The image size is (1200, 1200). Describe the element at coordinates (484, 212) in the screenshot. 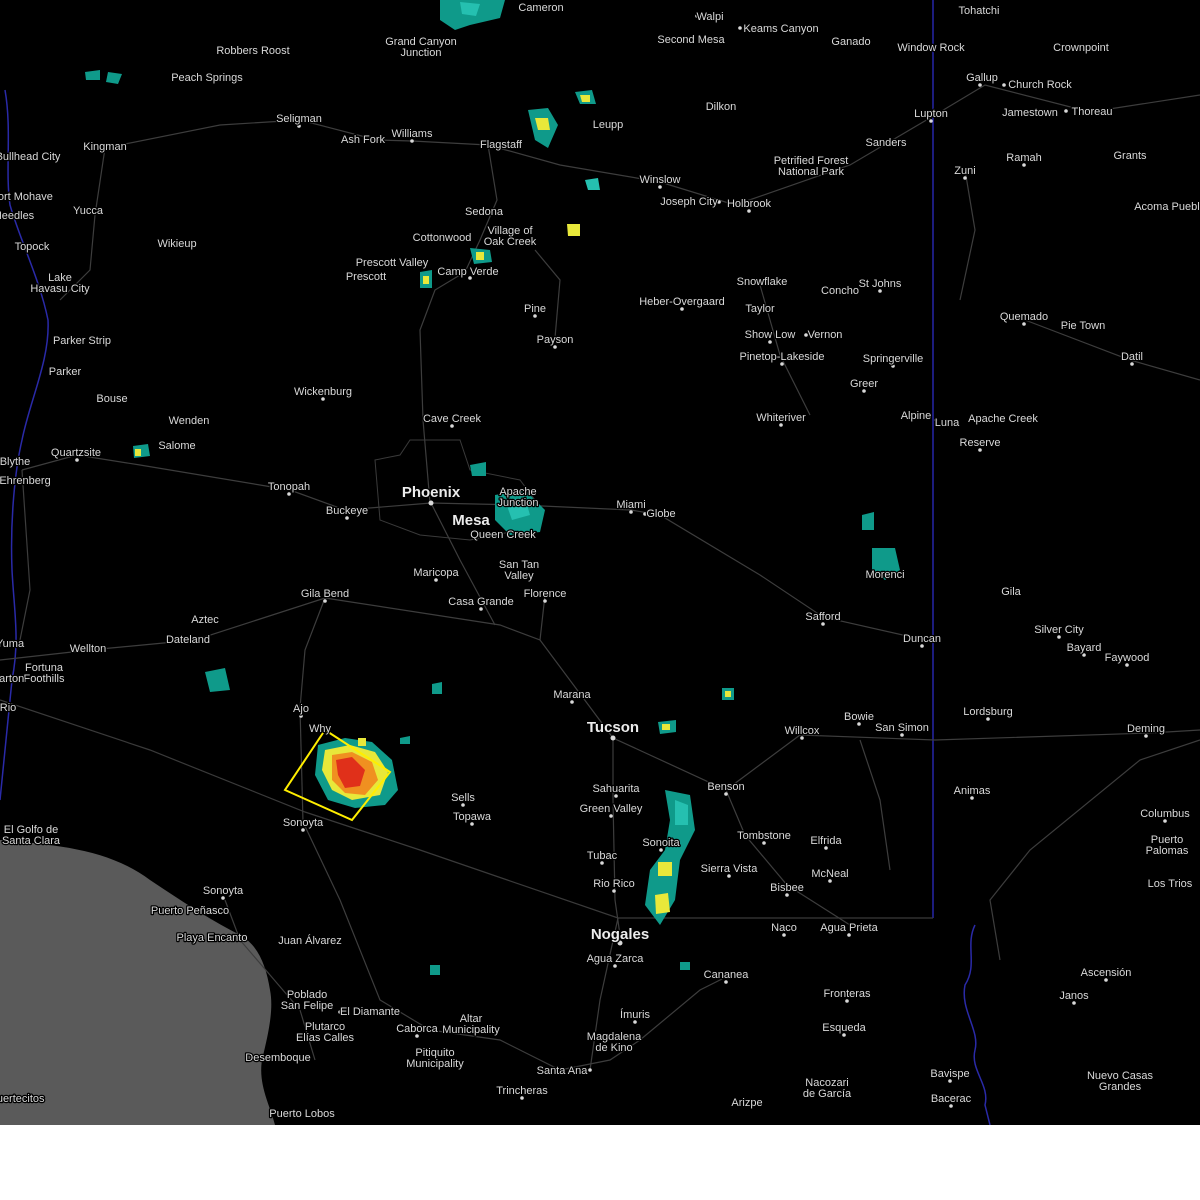

I see `place-label: Sedona` at that location.